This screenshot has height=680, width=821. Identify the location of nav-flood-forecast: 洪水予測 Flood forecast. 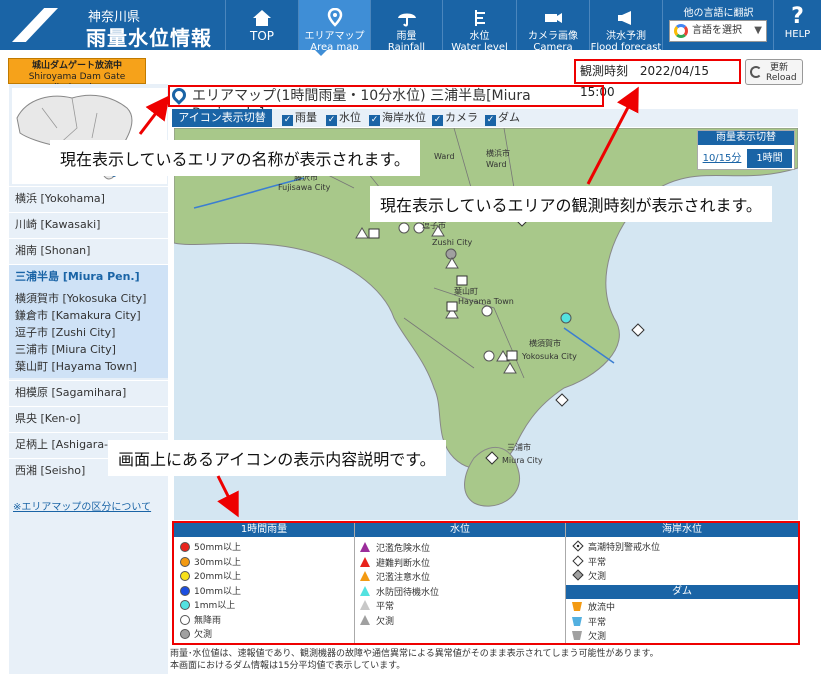
(625, 26).